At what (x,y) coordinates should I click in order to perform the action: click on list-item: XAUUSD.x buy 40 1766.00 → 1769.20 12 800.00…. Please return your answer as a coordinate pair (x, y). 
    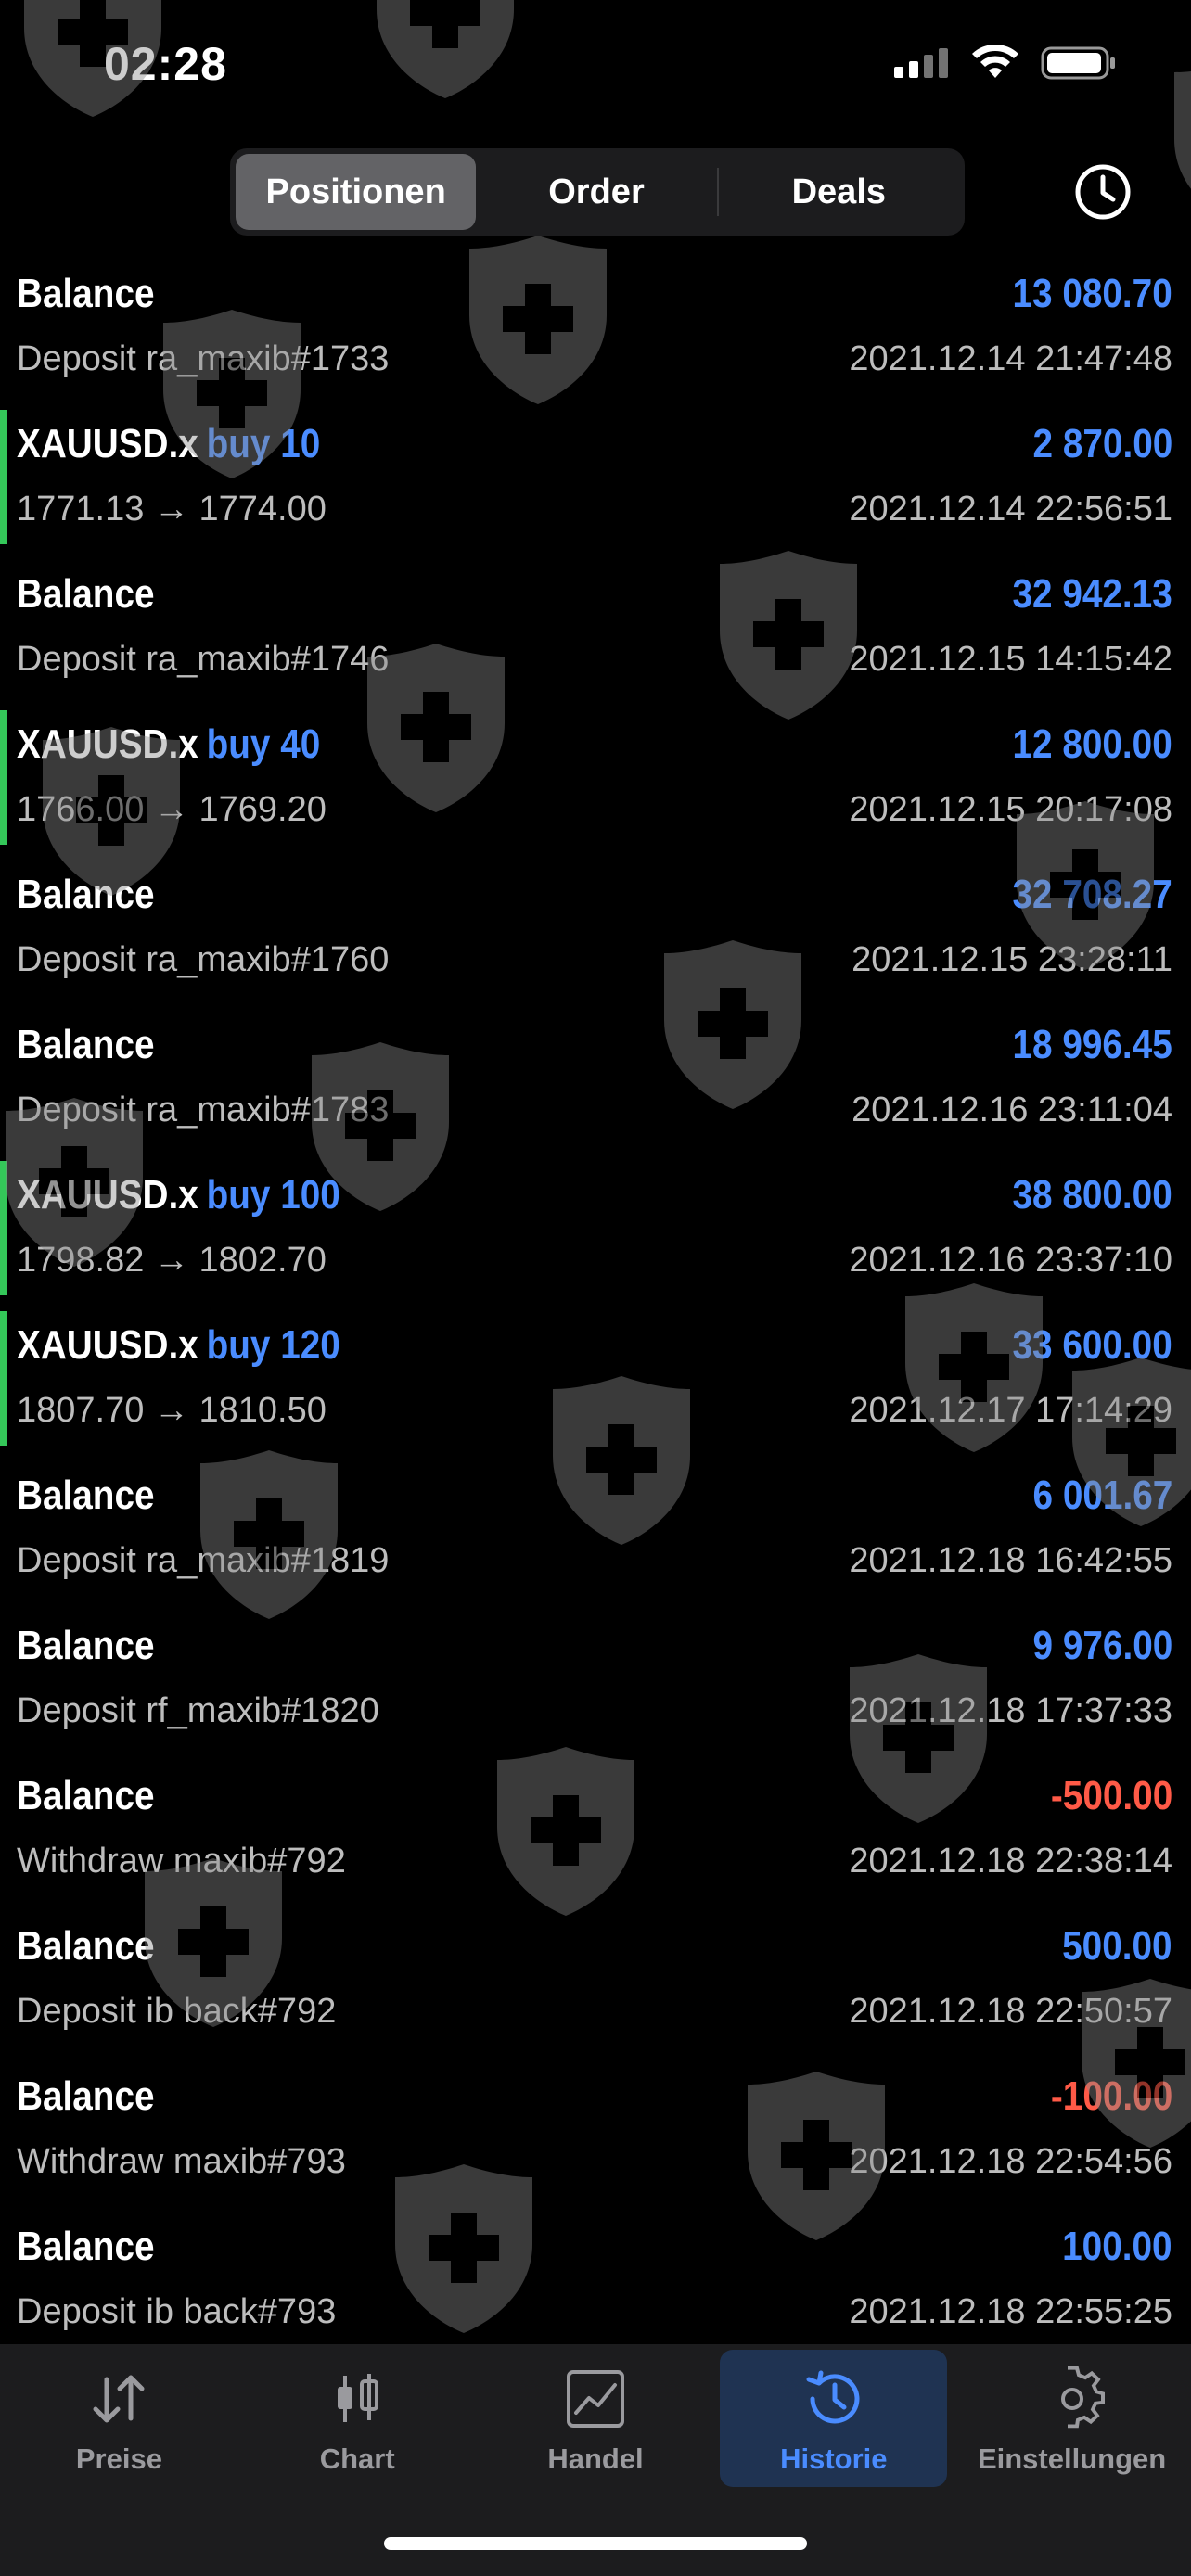
    Looking at the image, I should click on (595, 776).